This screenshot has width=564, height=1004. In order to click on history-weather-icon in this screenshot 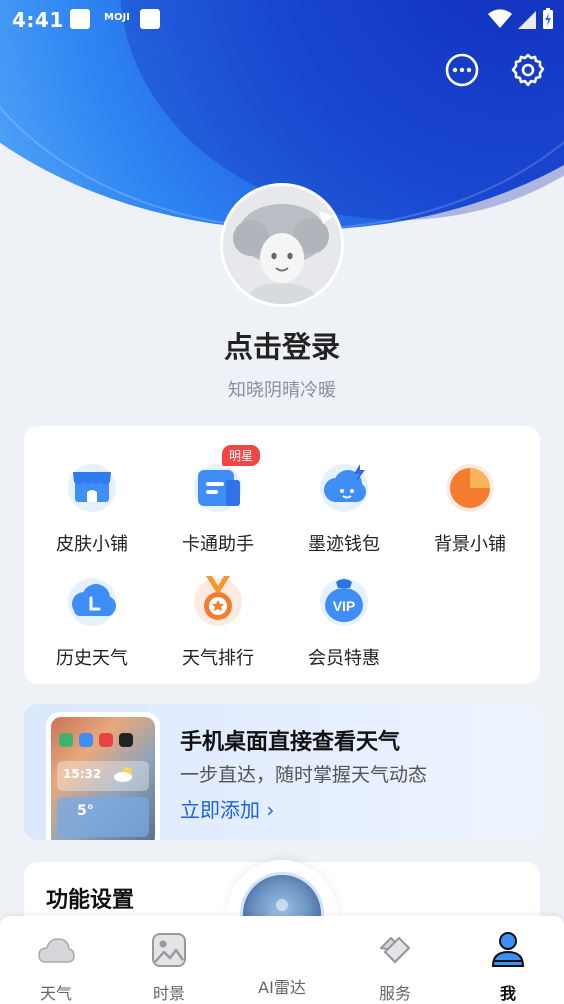, I will do `click(92, 602)`.